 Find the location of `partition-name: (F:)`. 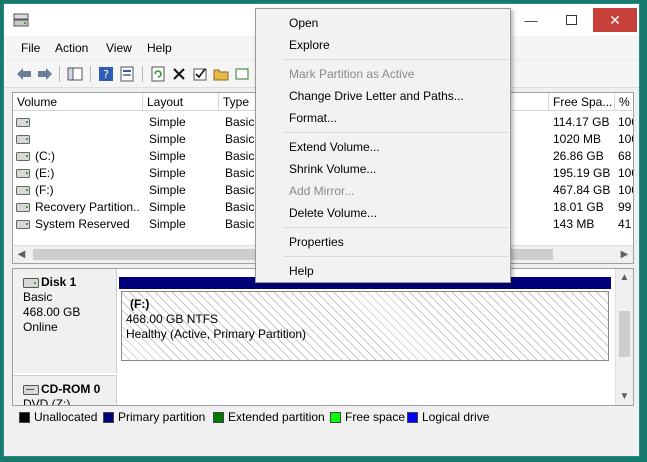

partition-name: (F:) is located at coordinates (140, 304).